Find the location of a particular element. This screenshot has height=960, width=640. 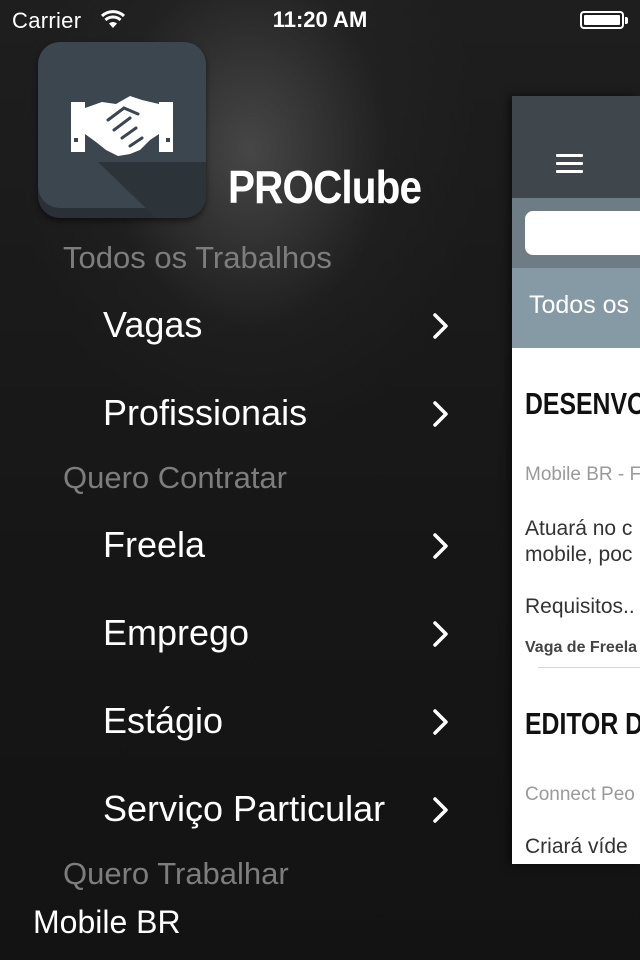

job-title: DESENVO is located at coordinates (582, 403).